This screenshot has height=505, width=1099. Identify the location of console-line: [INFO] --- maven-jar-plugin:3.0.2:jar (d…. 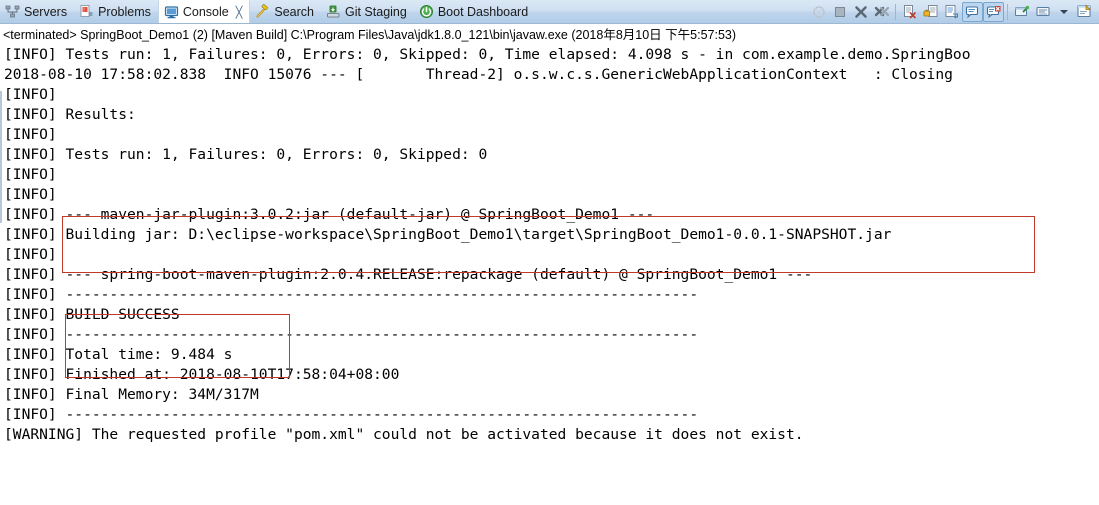
(329, 214).